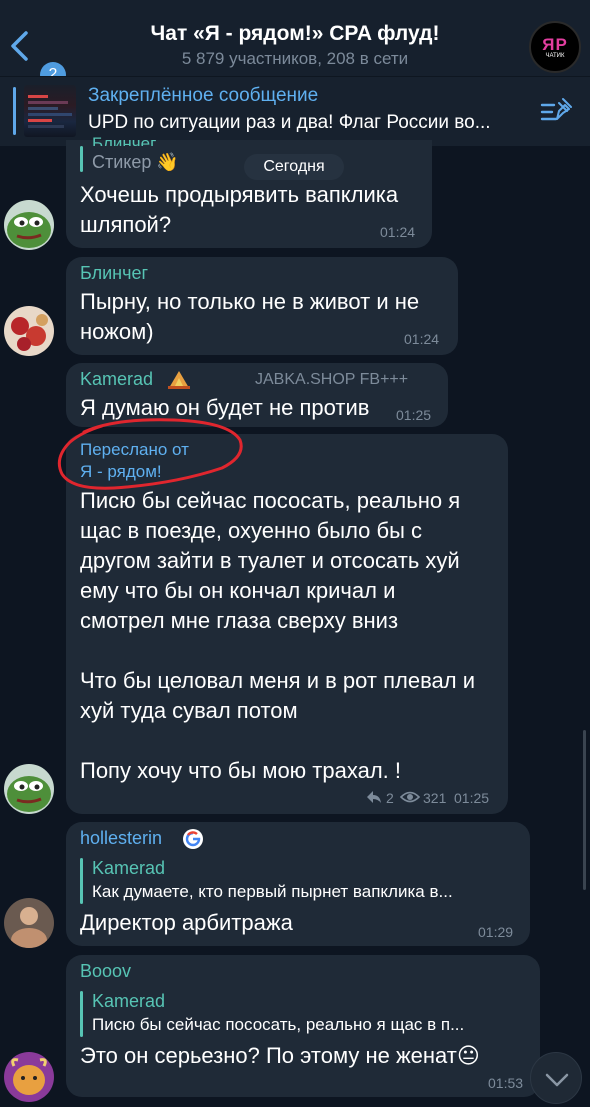 The width and height of the screenshot is (590, 1107). Describe the element at coordinates (186, 922) in the screenshot. I see `message-text: Директор арбитража` at that location.